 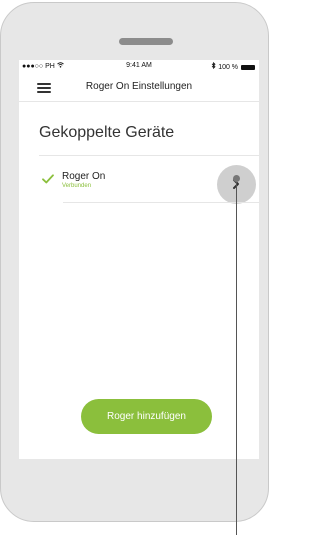 What do you see at coordinates (139, 66) in the screenshot?
I see `status-bar: ●●●○○ PH 9:41 AM 100 %` at bounding box center [139, 66].